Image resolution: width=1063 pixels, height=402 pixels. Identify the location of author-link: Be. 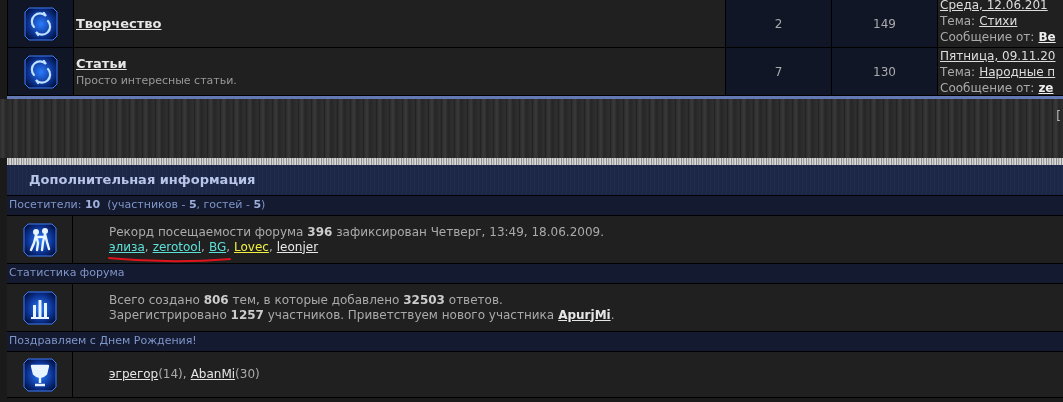
(1047, 36).